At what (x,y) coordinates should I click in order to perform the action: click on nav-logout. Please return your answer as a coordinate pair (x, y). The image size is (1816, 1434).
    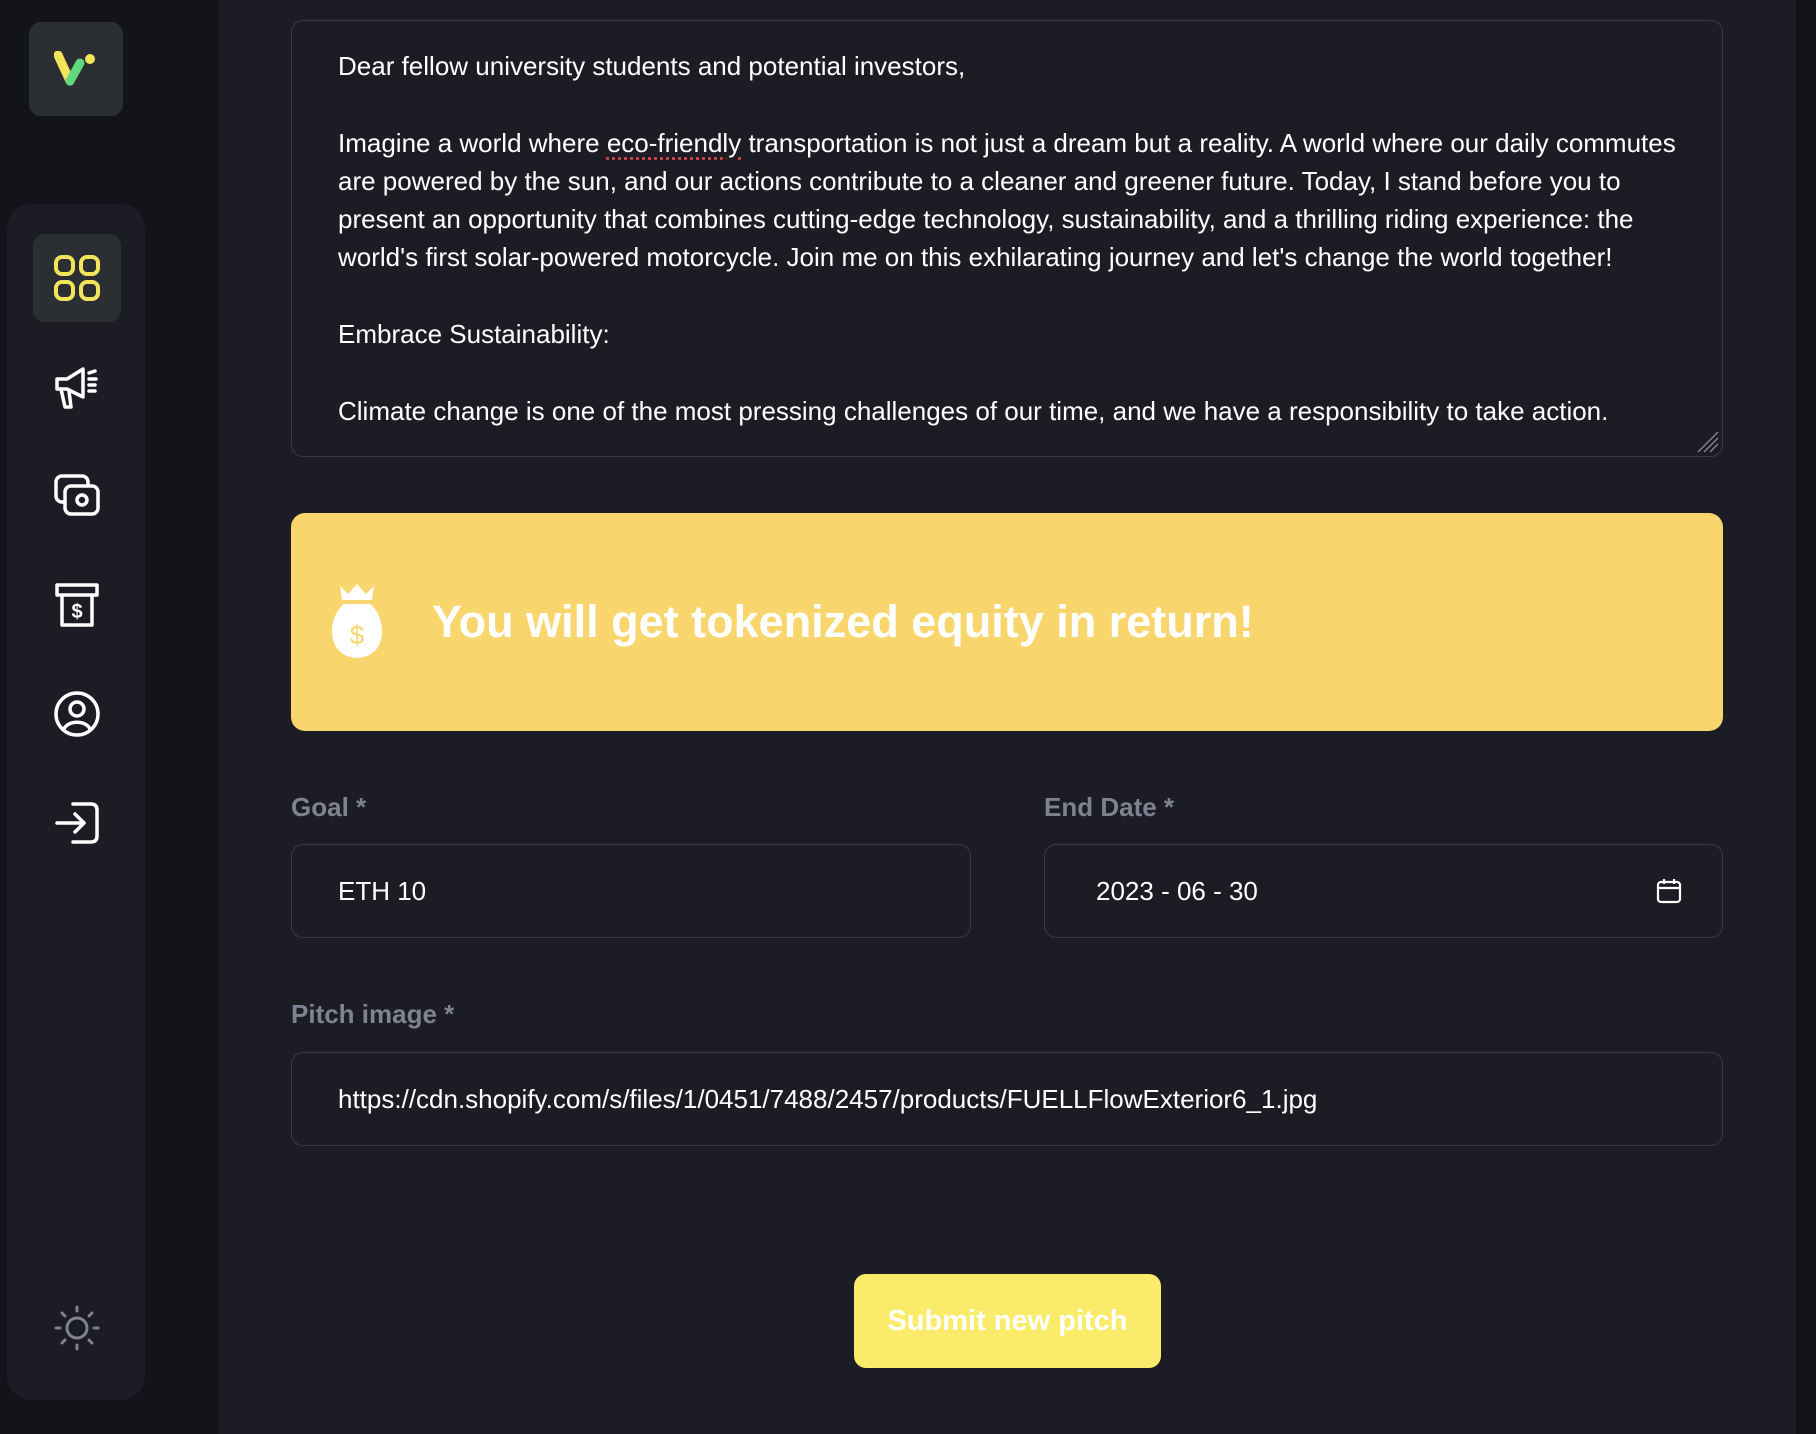
    Looking at the image, I should click on (77, 823).